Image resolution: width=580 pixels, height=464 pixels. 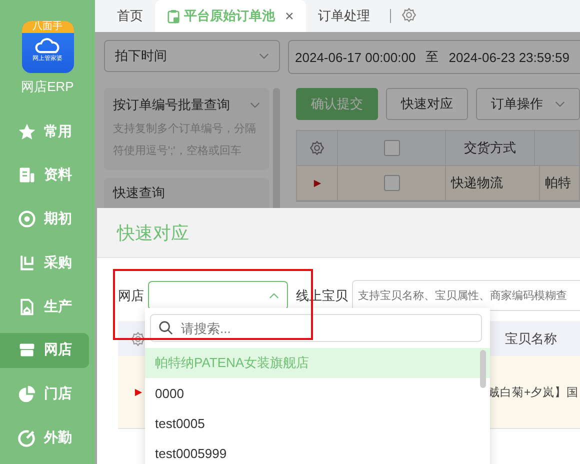 What do you see at coordinates (274, 295) in the screenshot?
I see `chevron-up-icon` at bounding box center [274, 295].